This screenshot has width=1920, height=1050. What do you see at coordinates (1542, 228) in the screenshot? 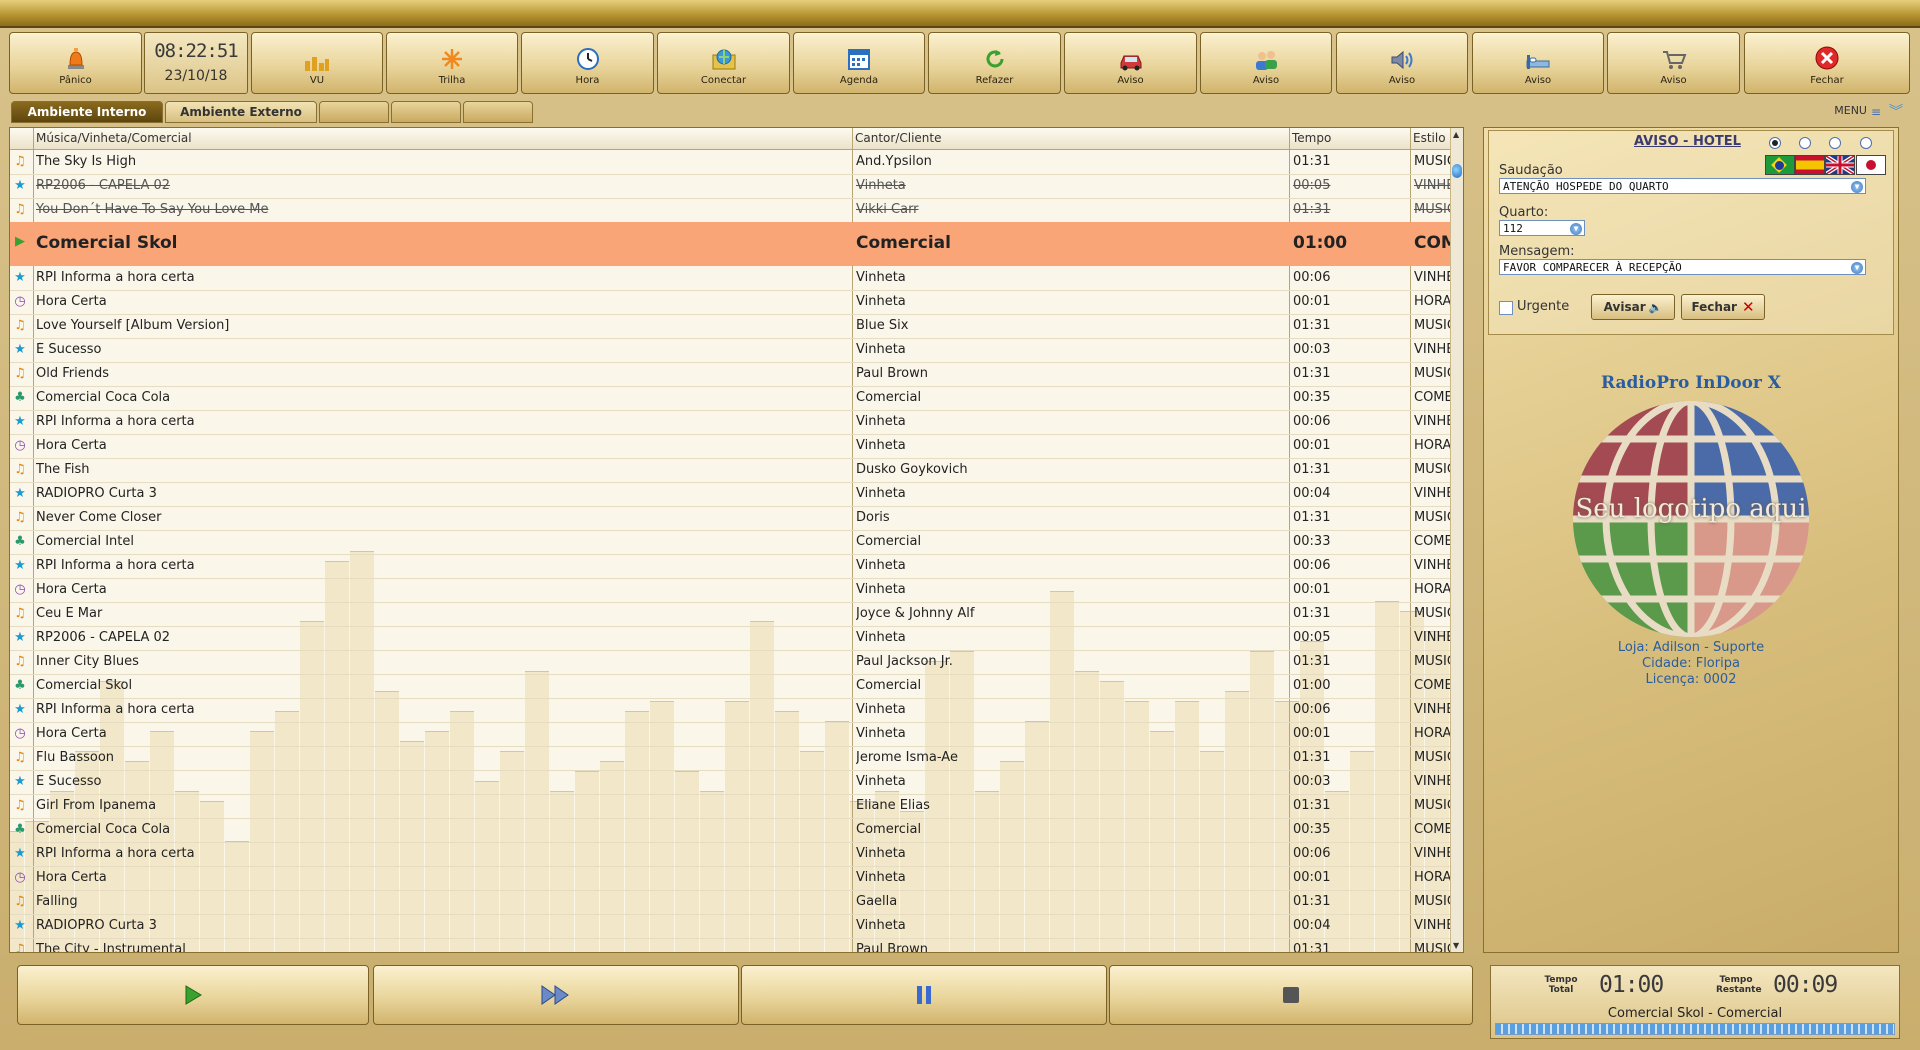
I see `quarto-select: 112 ▼` at bounding box center [1542, 228].